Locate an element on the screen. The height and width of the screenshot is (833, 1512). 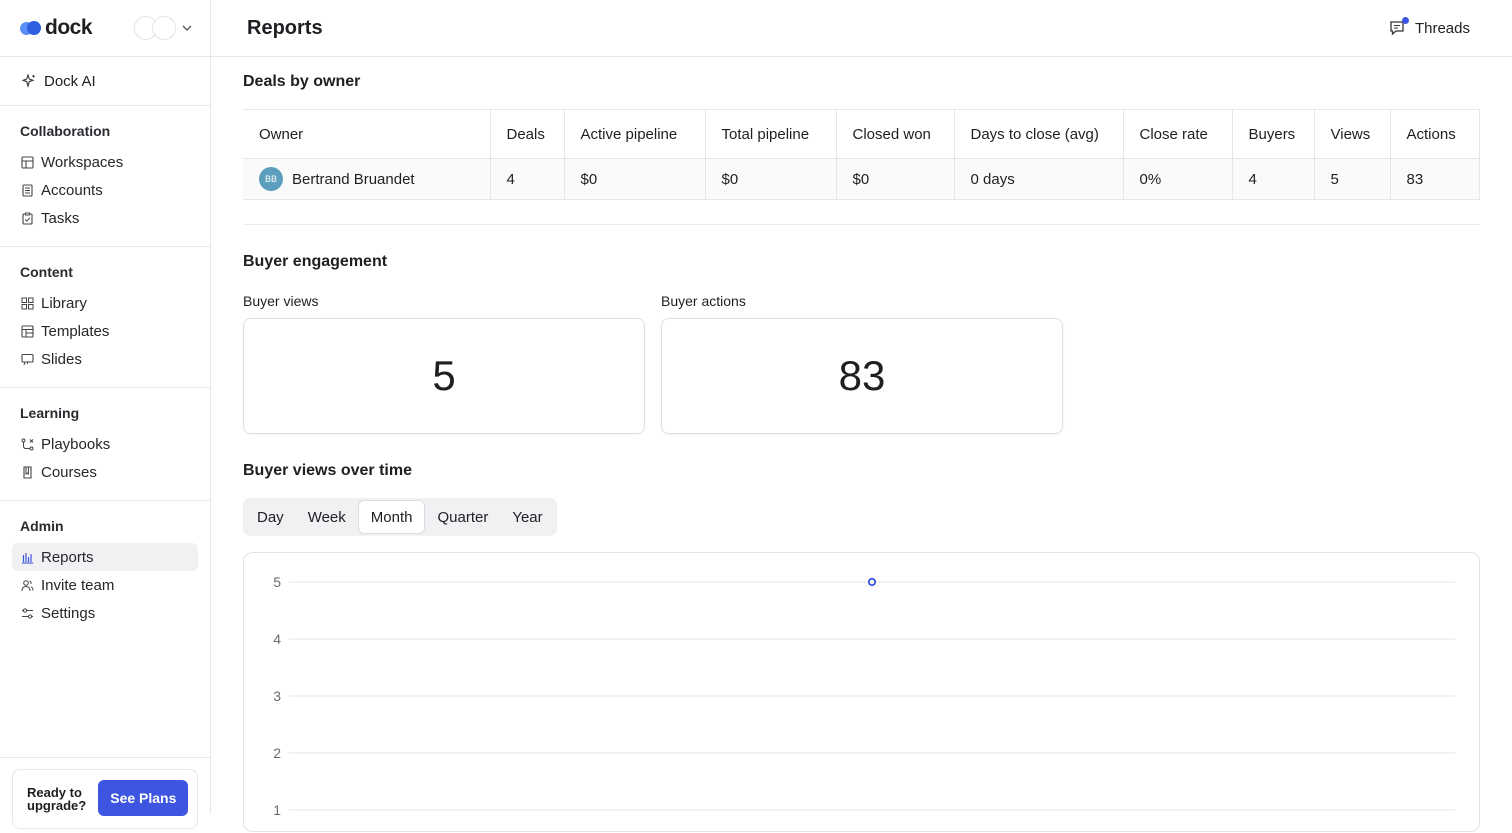
upgrade-banner: Ready to upgrade? See Plans is located at coordinates (105, 799).